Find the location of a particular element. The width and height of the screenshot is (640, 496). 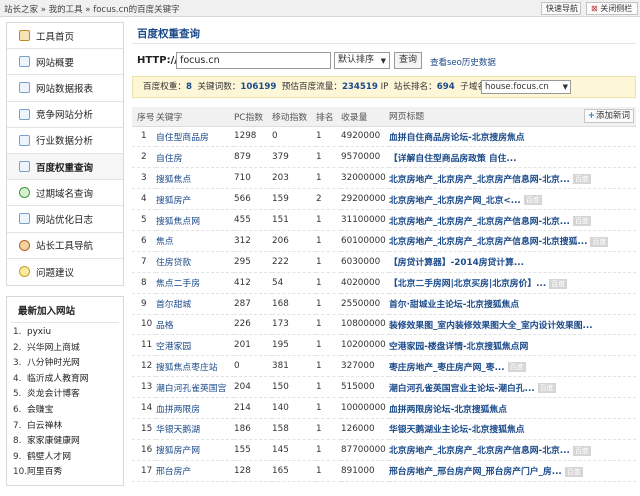

list-item: 8. 家家康健康网 is located at coordinates (68, 442).